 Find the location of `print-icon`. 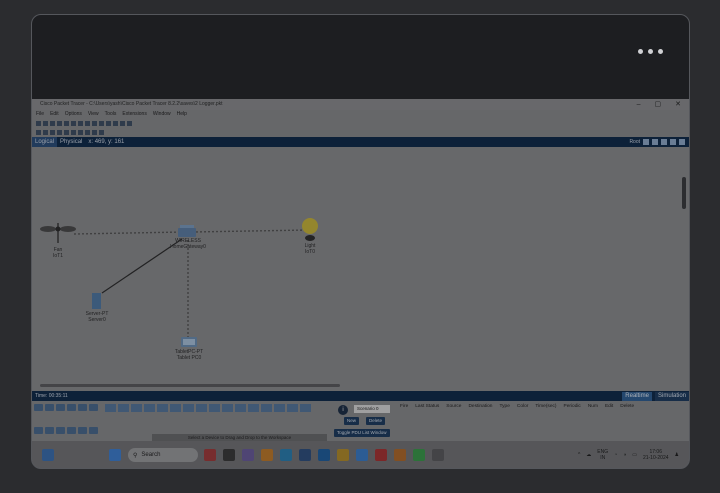

print-icon is located at coordinates (59, 123).